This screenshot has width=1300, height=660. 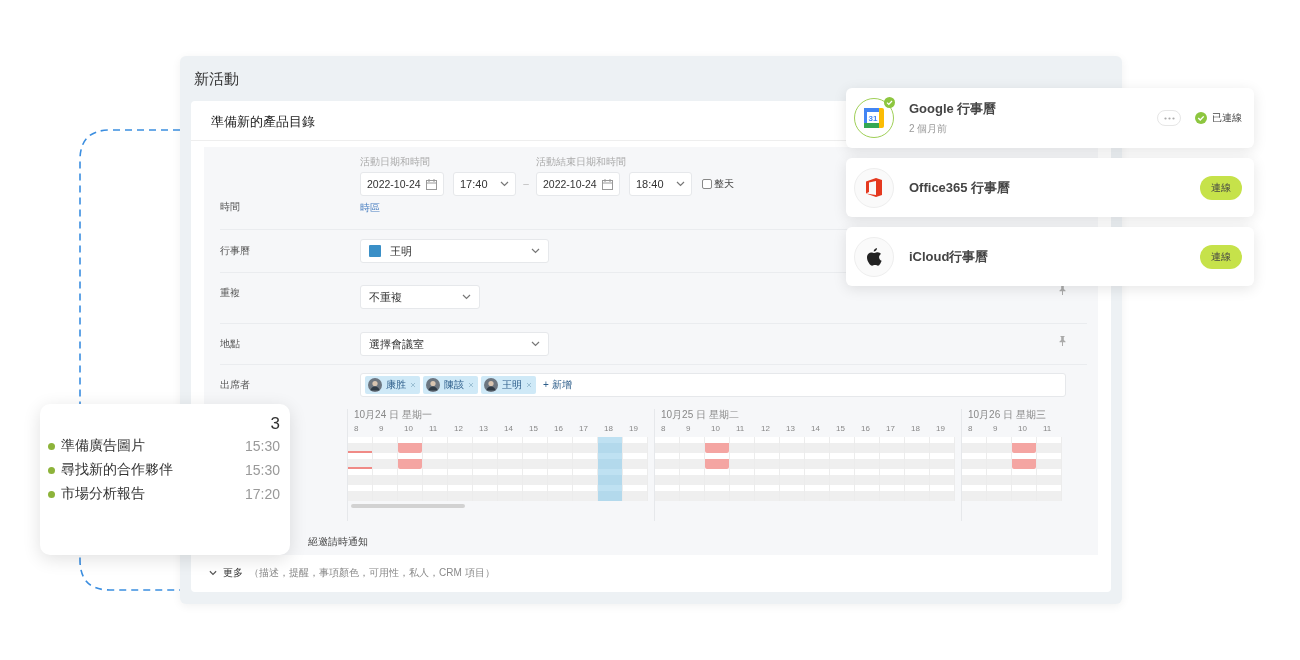 I want to click on task-title: 尋找新的合作夥伴, so click(x=153, y=470).